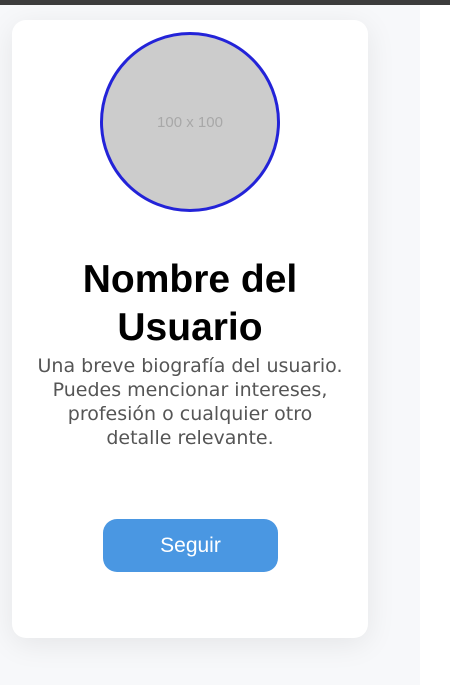 The width and height of the screenshot is (450, 685). I want to click on avatar-placeholder-text: 100 x 100, so click(190, 122).